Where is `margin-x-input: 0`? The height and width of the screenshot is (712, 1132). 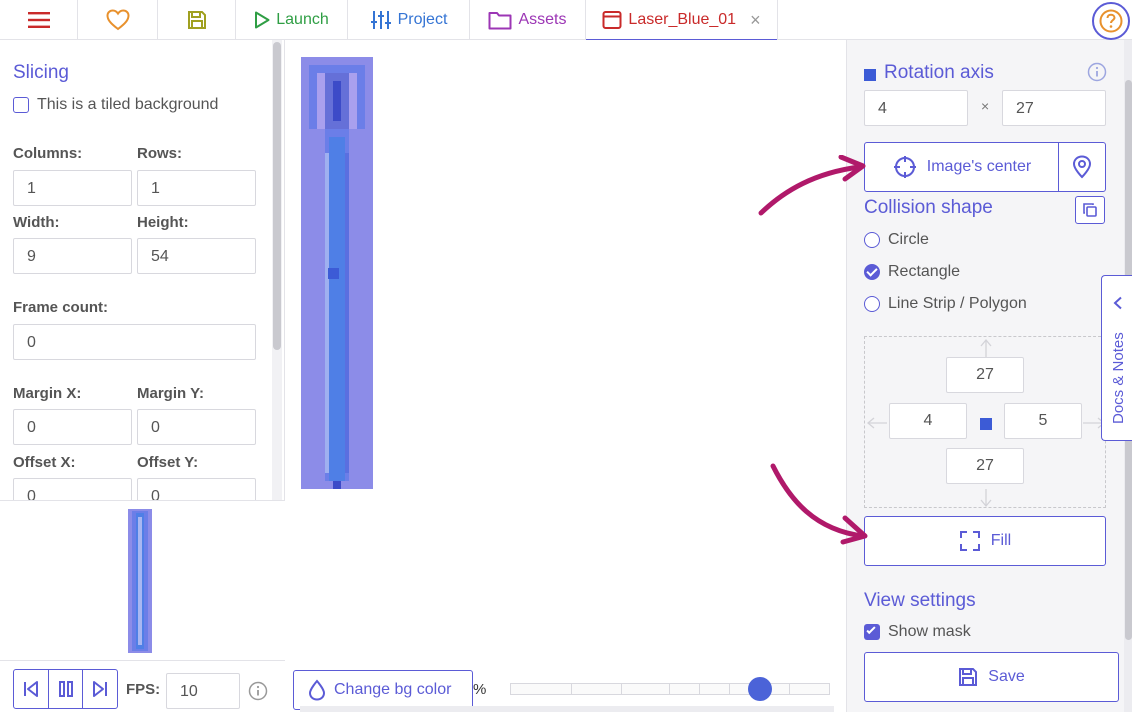 margin-x-input: 0 is located at coordinates (72, 427).